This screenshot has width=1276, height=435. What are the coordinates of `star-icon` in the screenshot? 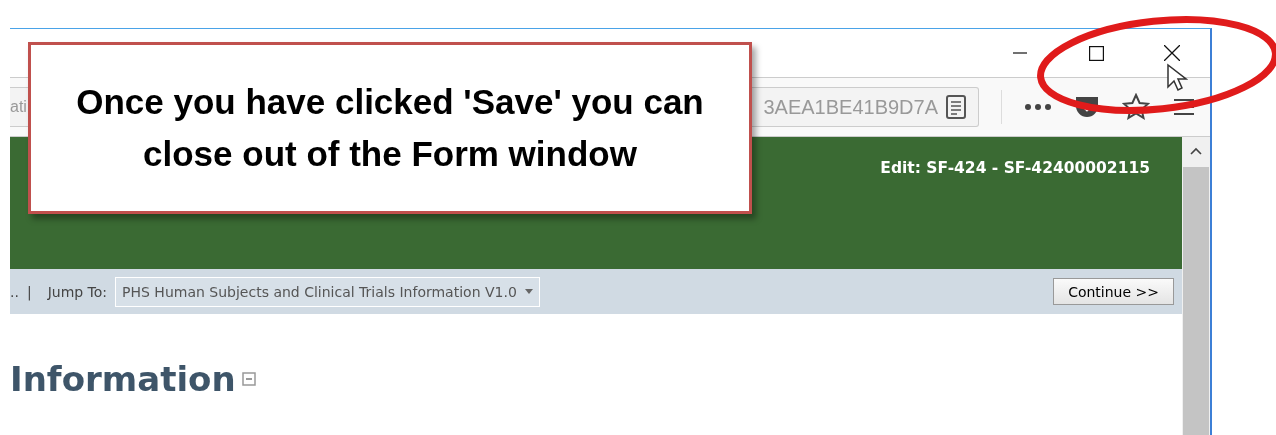 It's located at (1136, 107).